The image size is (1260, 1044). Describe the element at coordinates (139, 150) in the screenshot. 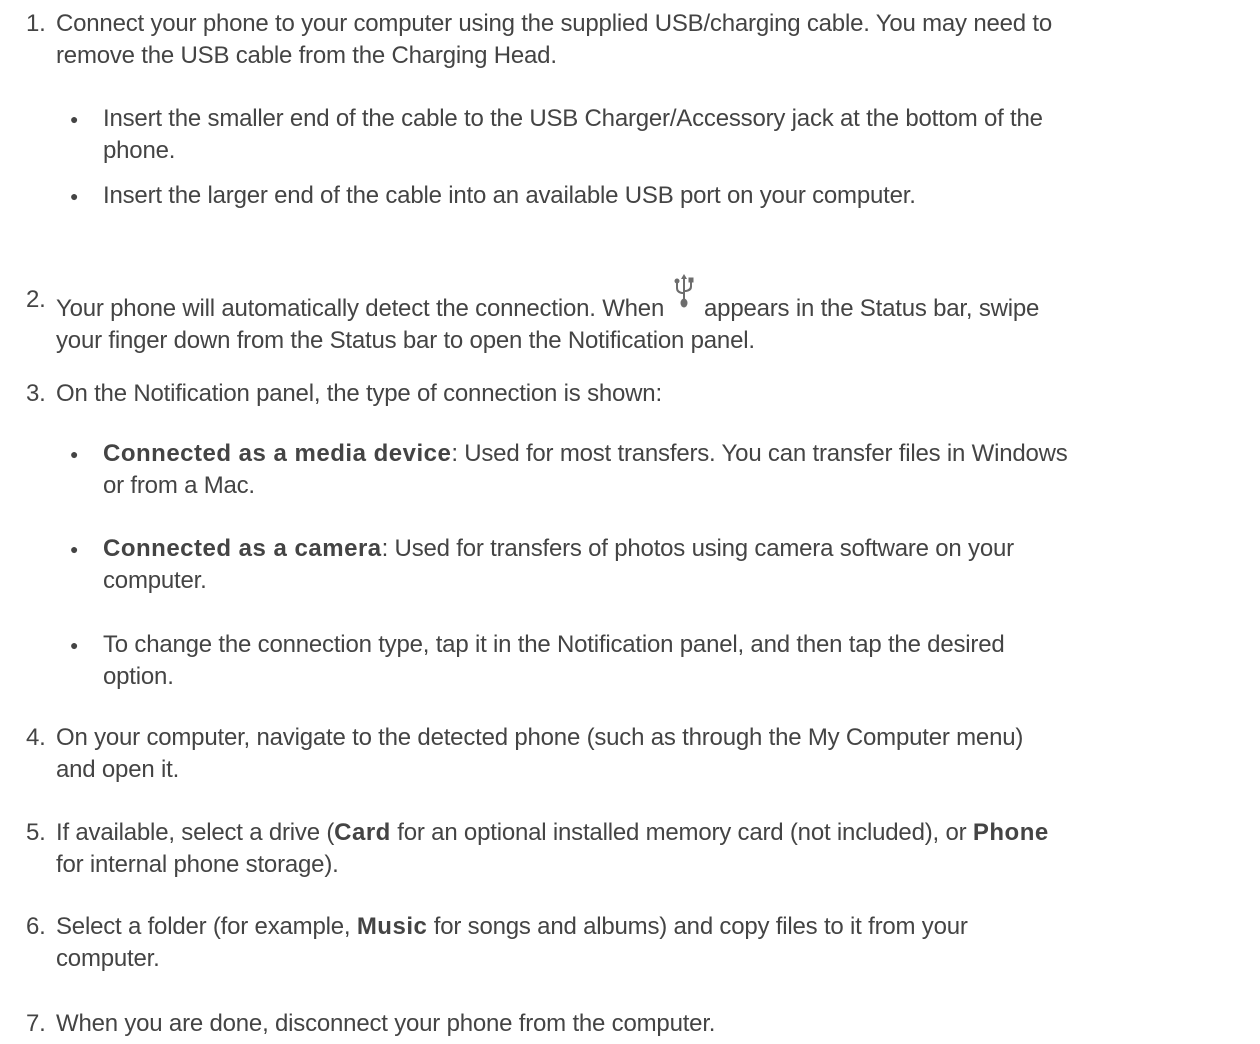

I see `bullet-line: phone.` at that location.